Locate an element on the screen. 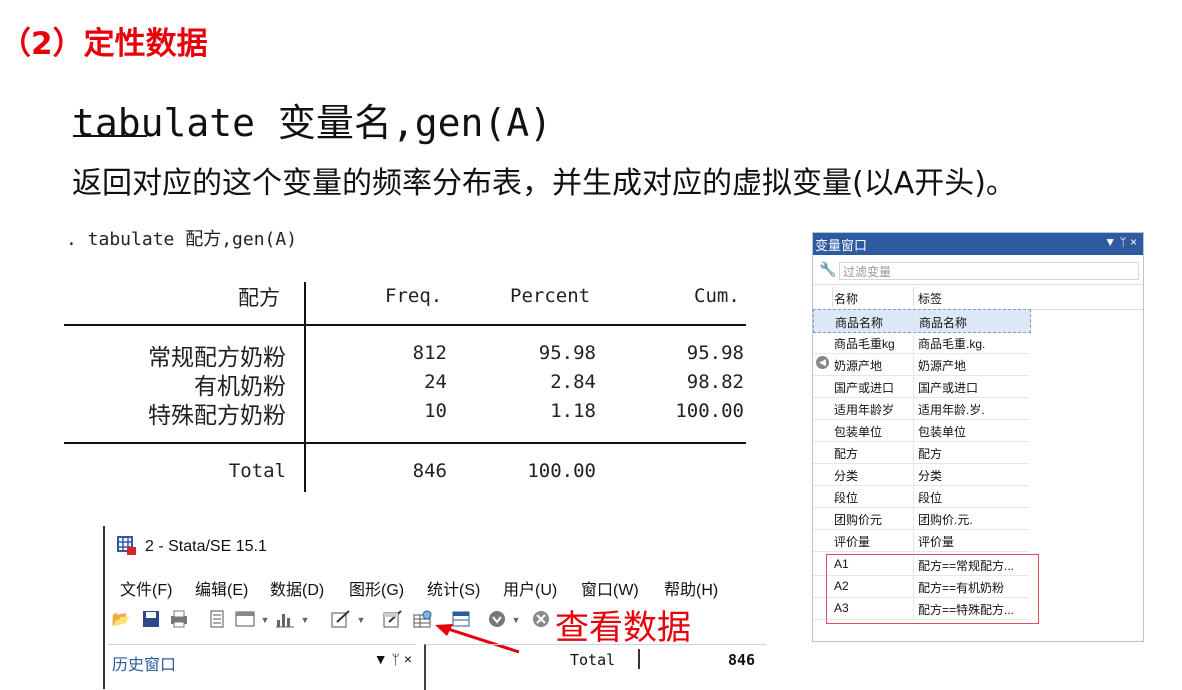 The width and height of the screenshot is (1182, 690). results-divider is located at coordinates (639, 659).